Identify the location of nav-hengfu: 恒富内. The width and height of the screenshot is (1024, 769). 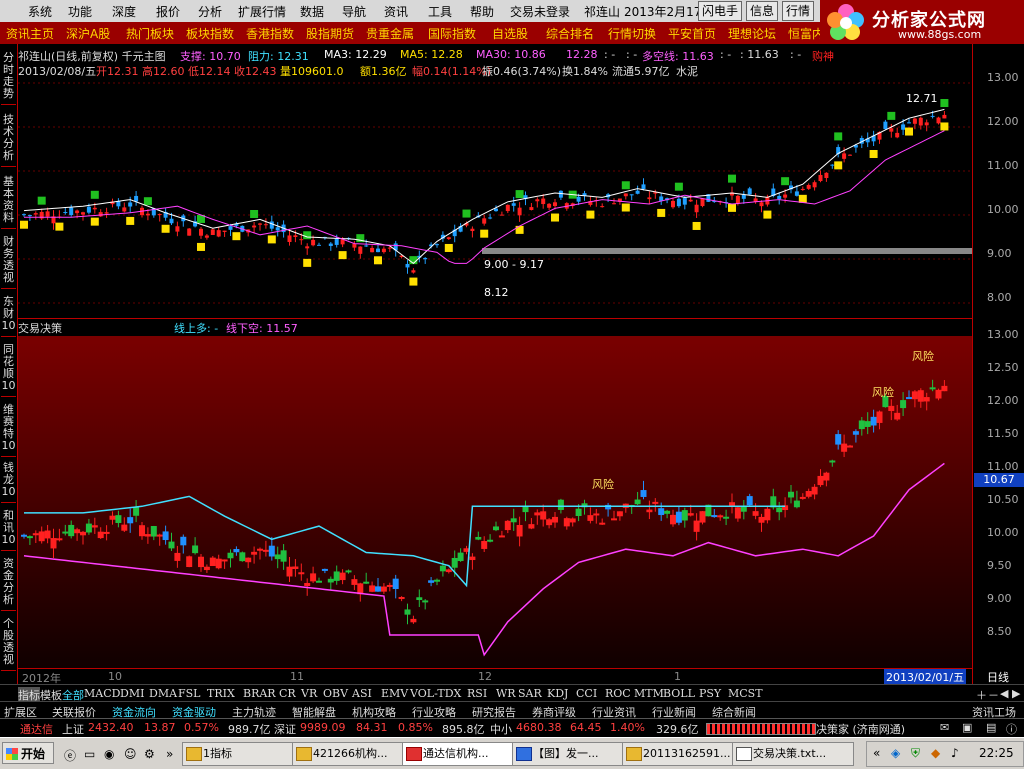
(806, 33).